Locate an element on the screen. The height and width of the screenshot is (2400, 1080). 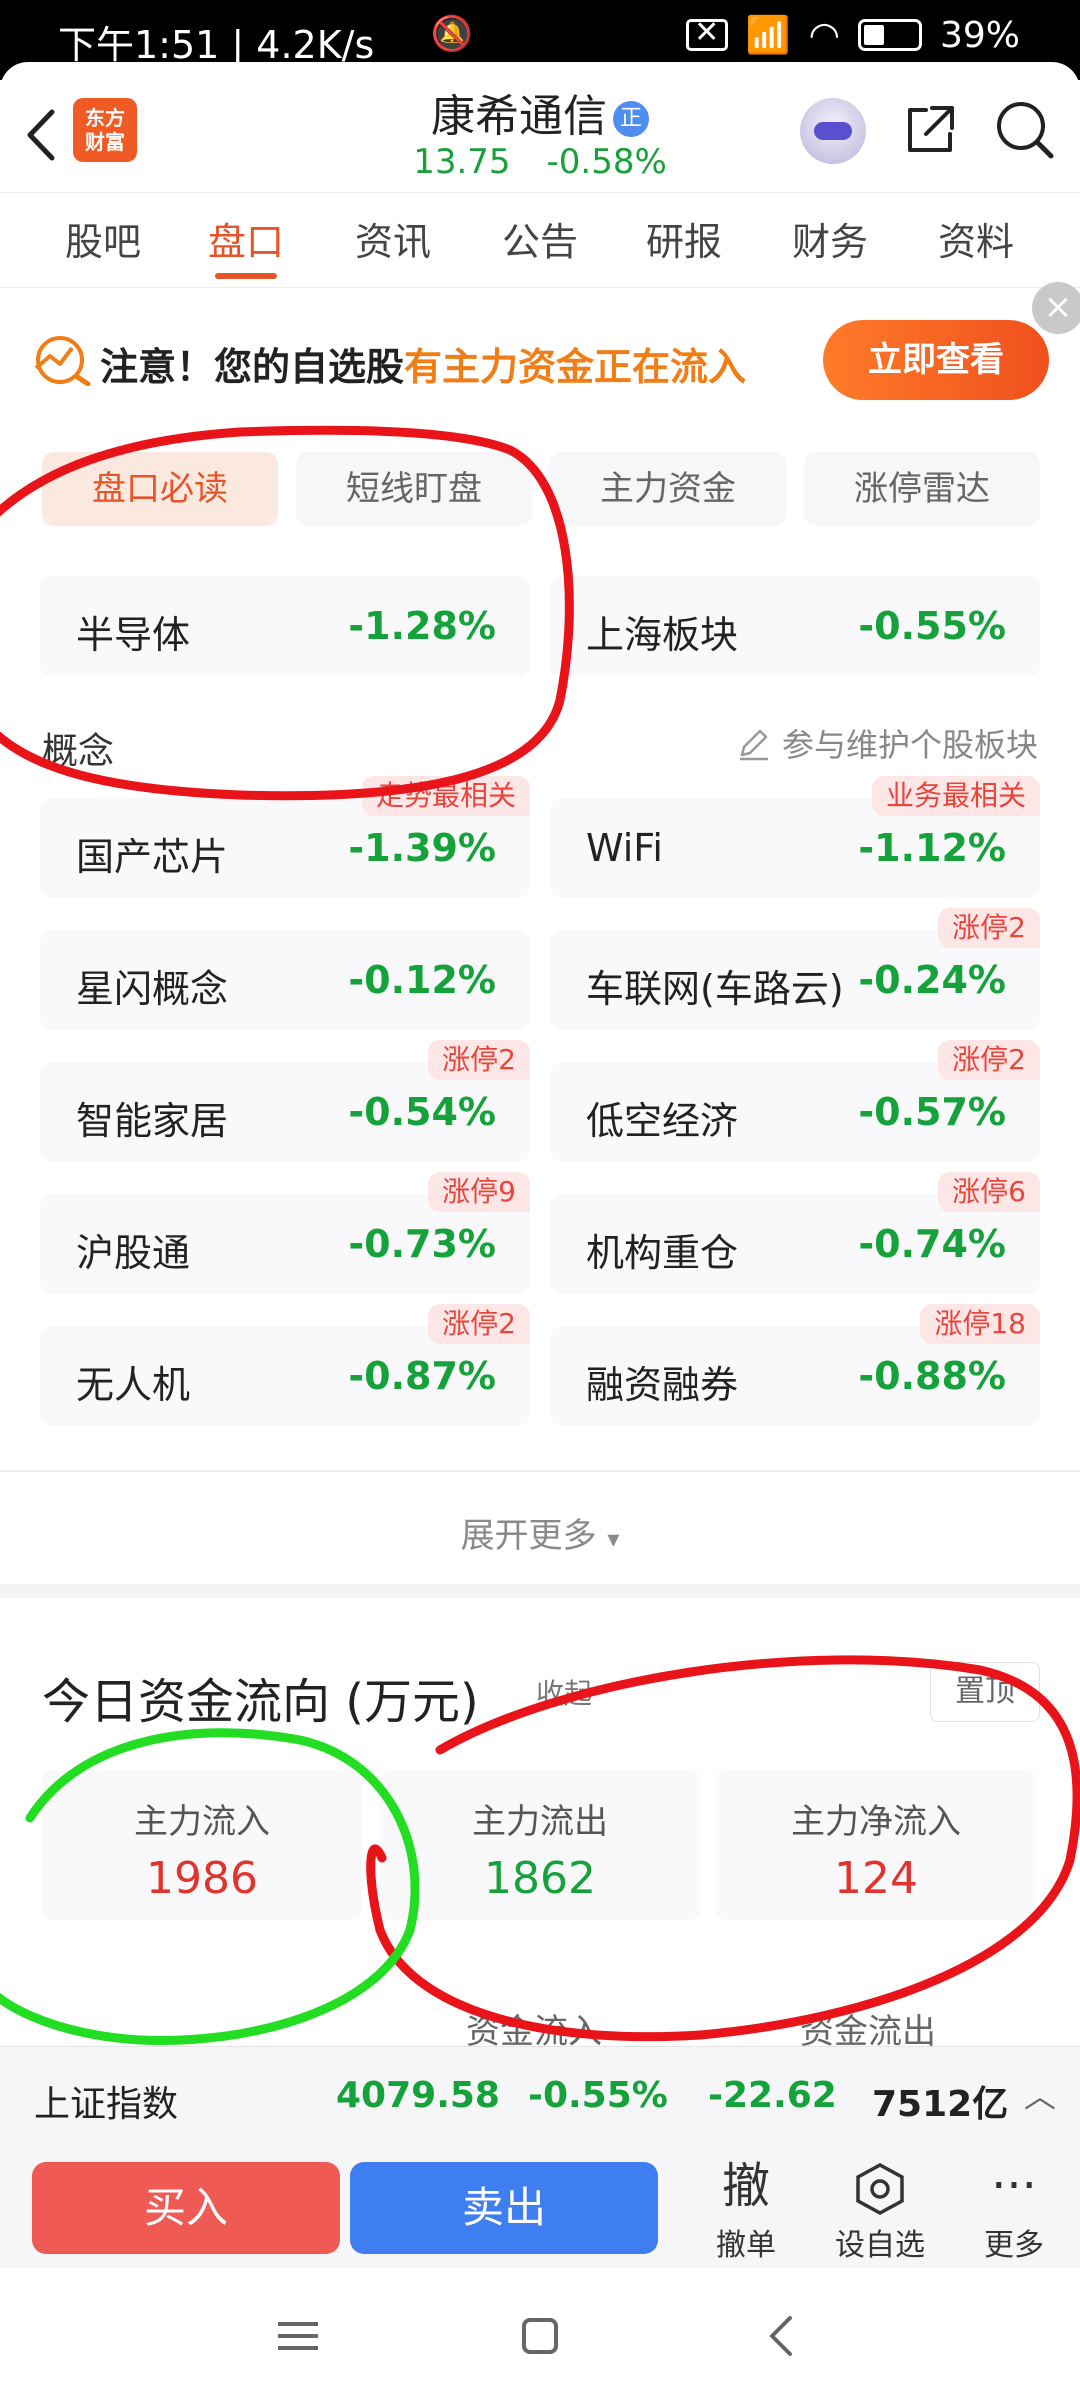
concept-change: -1.39% is located at coordinates (422, 848).